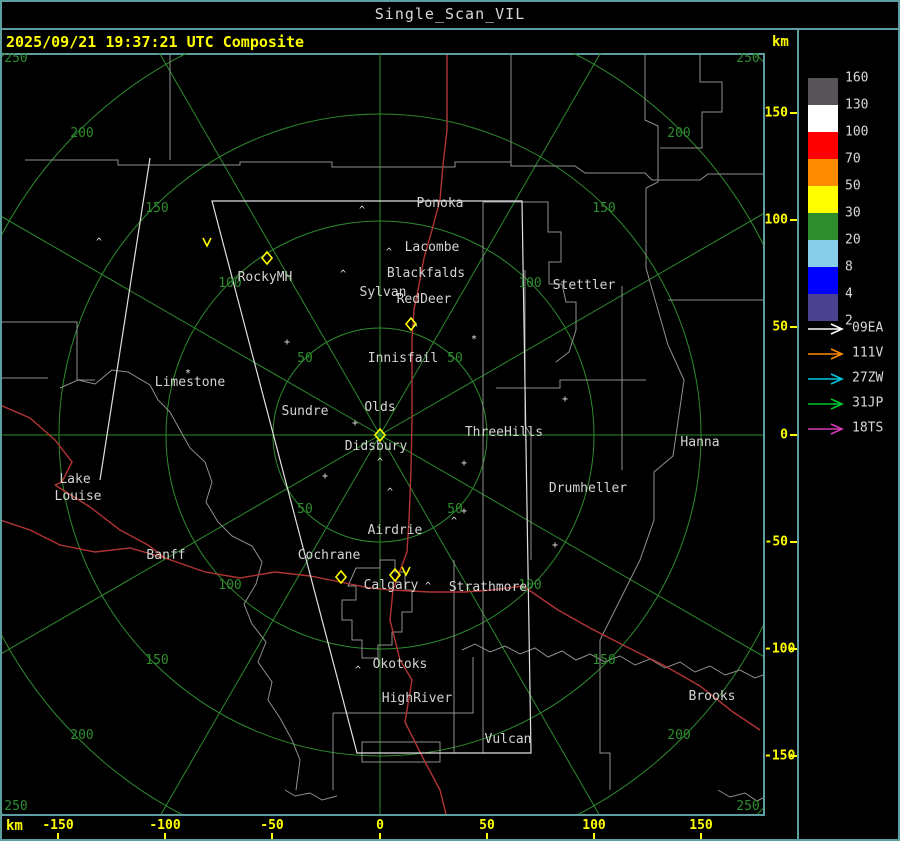 The width and height of the screenshot is (900, 841). What do you see at coordinates (868, 378) in the screenshot?
I see `track-id-label: 27ZW` at bounding box center [868, 378].